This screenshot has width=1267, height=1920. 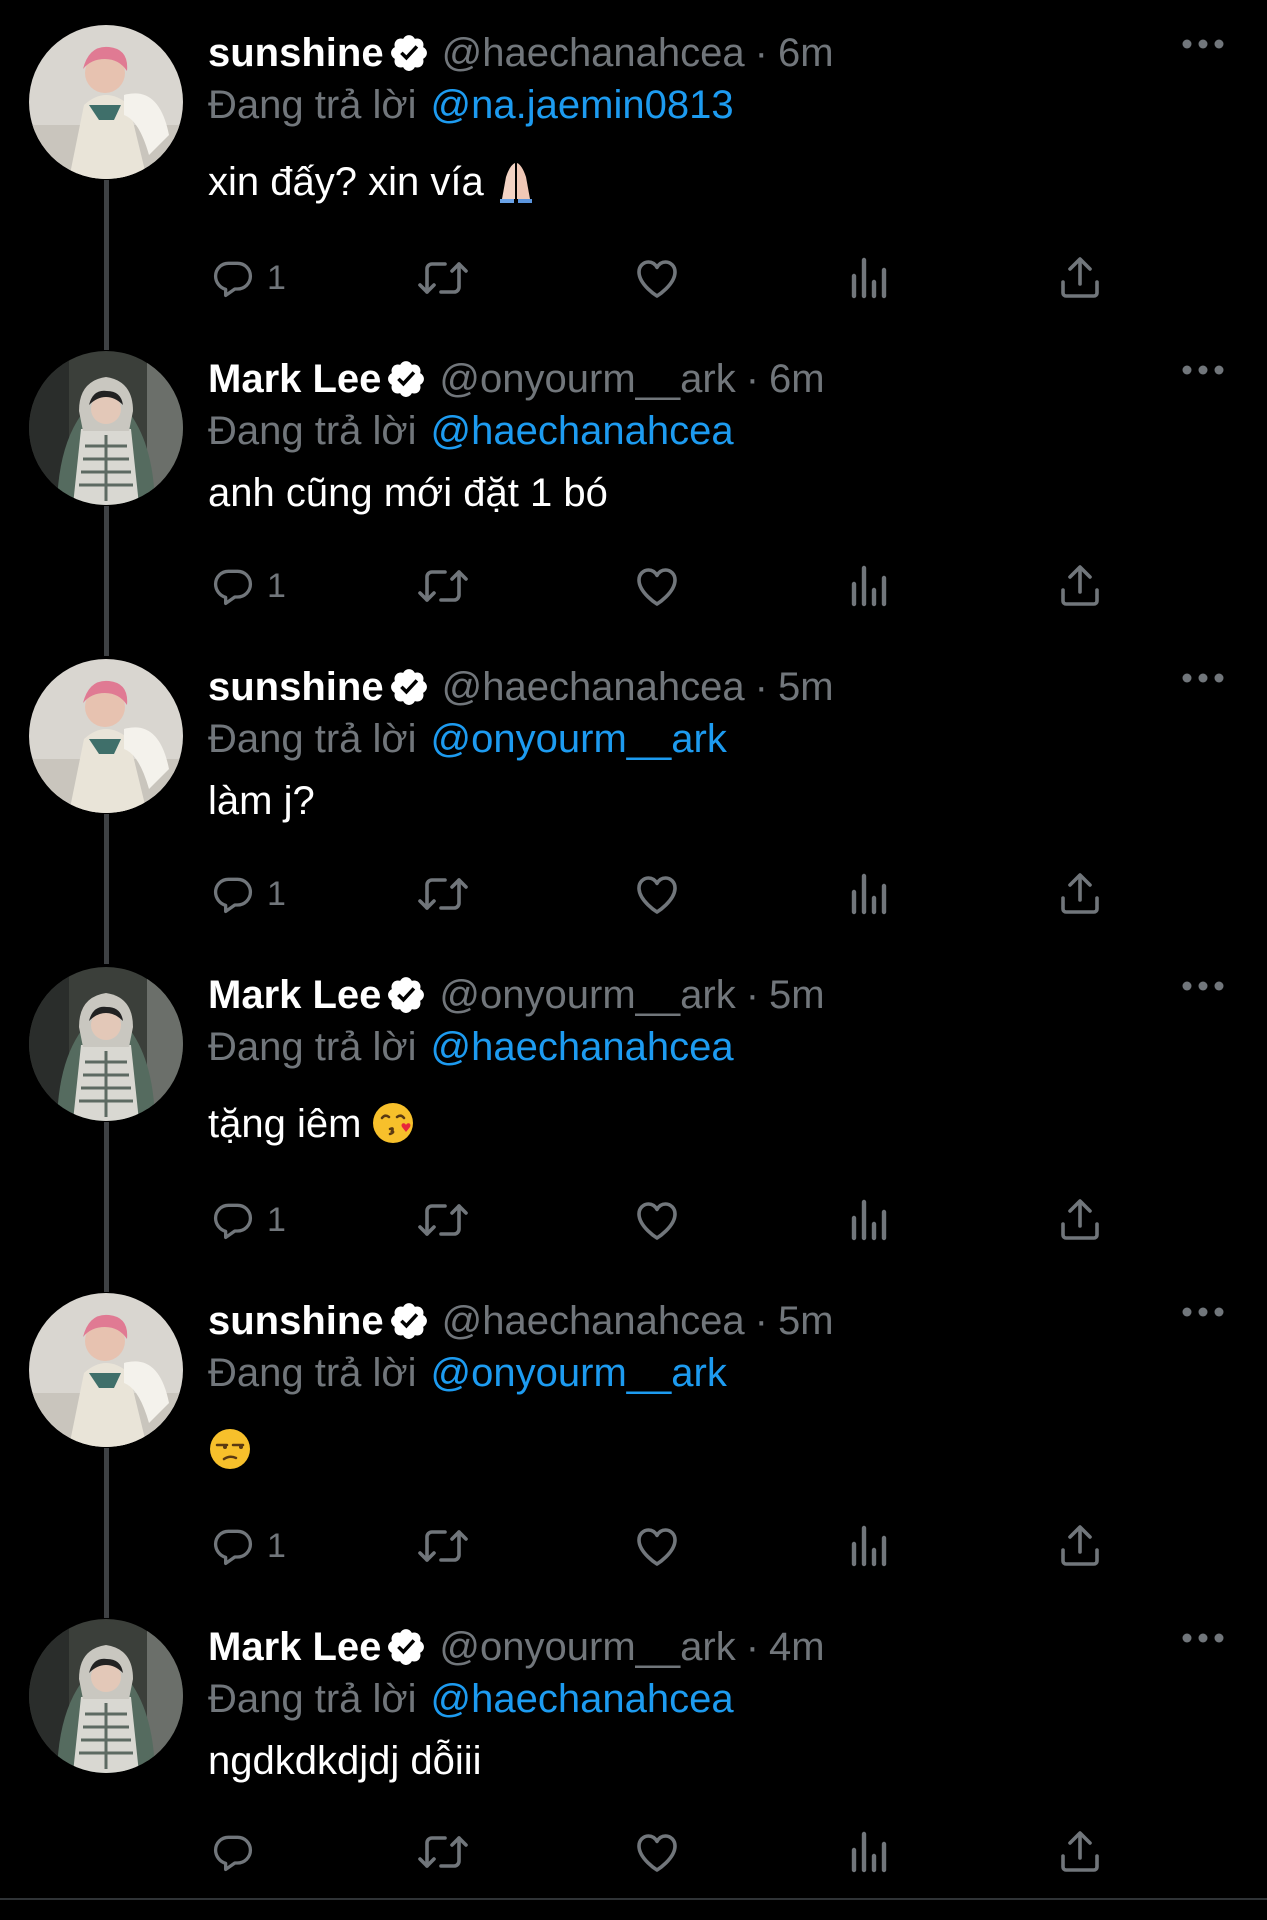 I want to click on tweet-text-content: tặng iêm, so click(x=285, y=1124).